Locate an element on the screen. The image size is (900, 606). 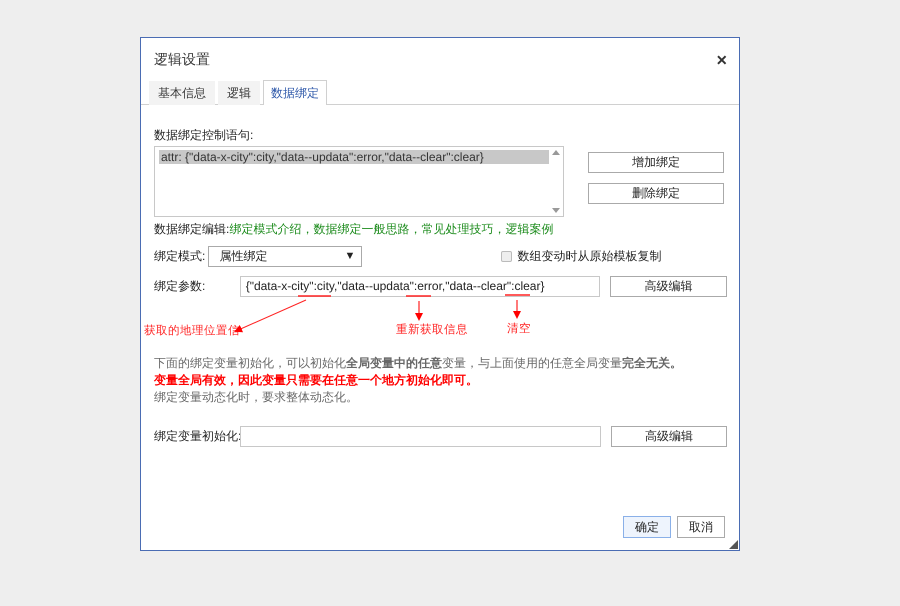
close-button: × is located at coordinates (721, 60).